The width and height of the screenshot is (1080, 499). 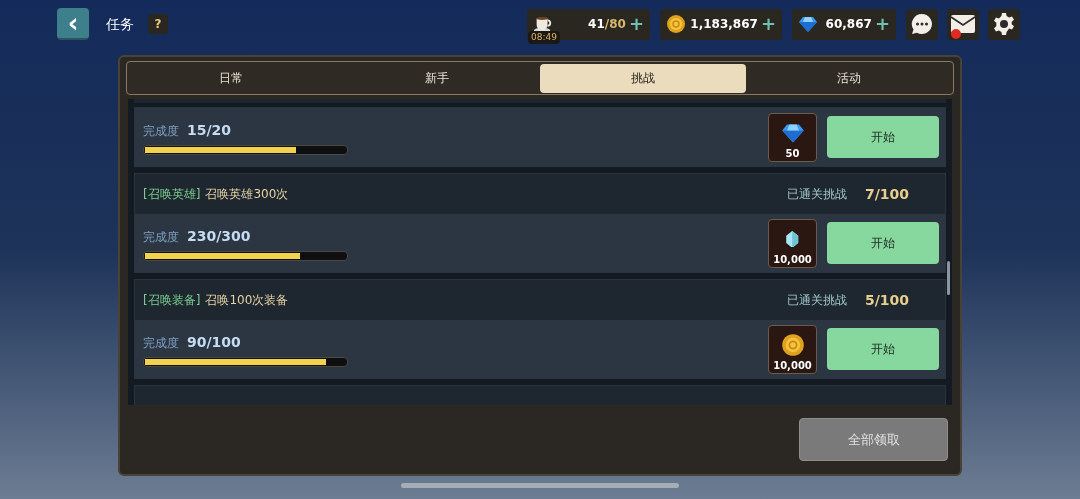 I want to click on crystal-icon, so click(x=792, y=239).